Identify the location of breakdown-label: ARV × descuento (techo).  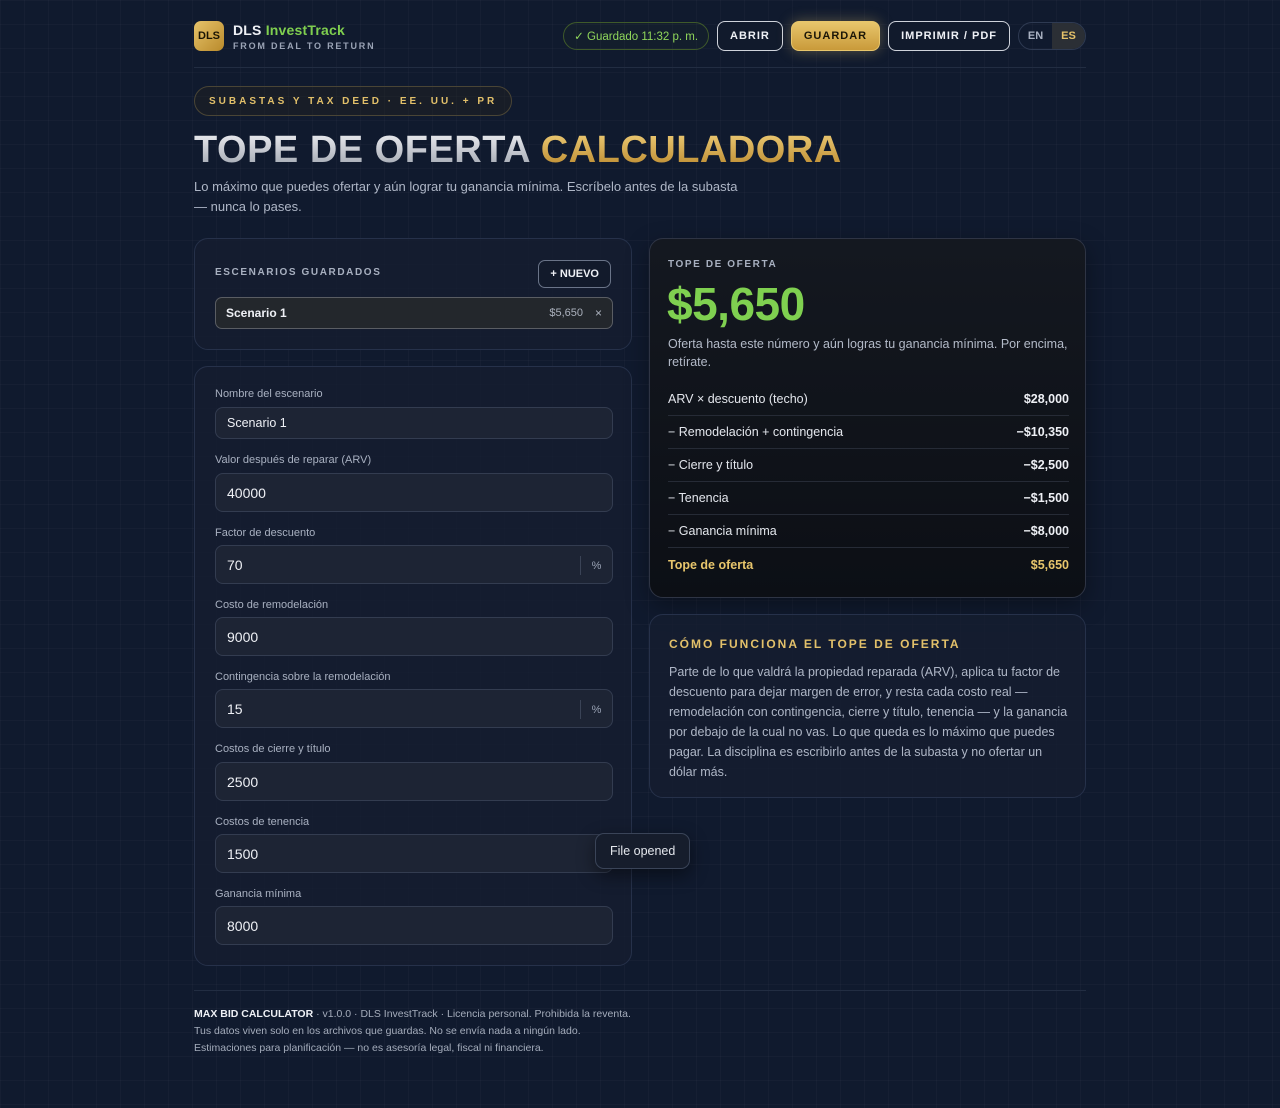
(738, 399).